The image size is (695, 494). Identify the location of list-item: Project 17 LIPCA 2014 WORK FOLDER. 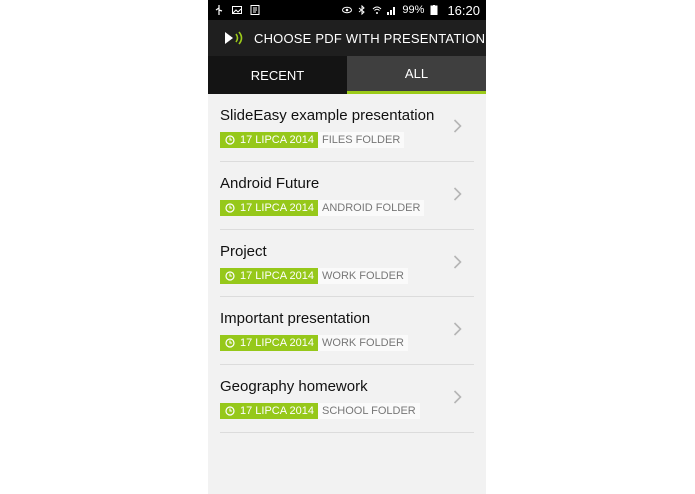
(347, 264).